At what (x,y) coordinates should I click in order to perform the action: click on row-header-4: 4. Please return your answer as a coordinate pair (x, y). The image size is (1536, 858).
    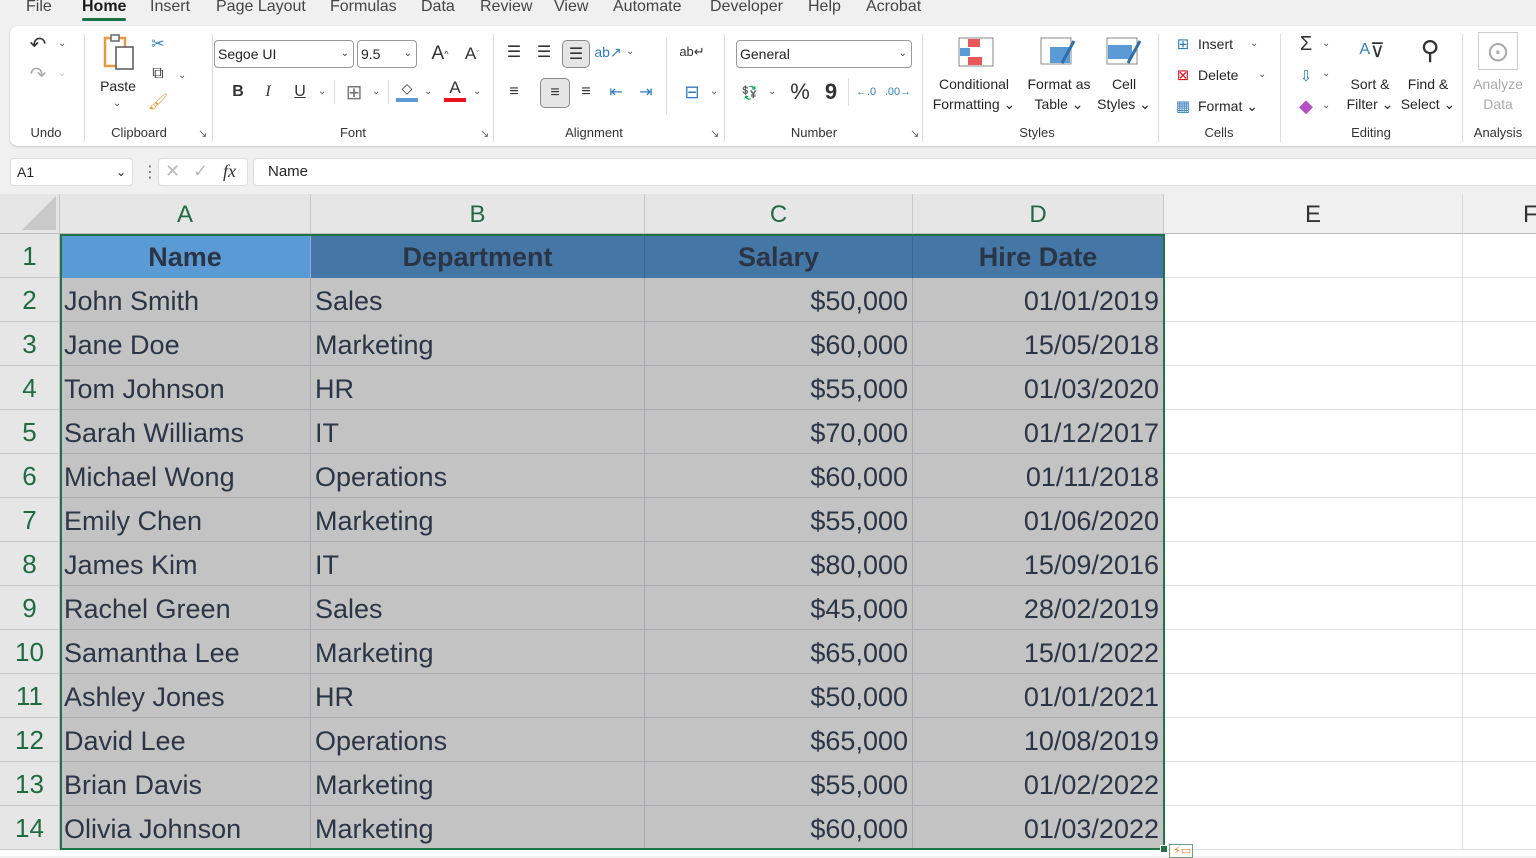
    Looking at the image, I should click on (30, 388).